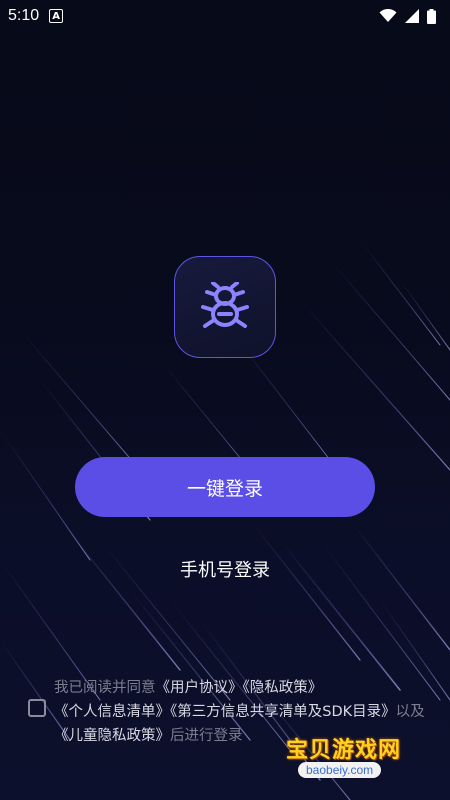 This screenshot has height=800, width=450. I want to click on battery-icon, so click(431, 16).